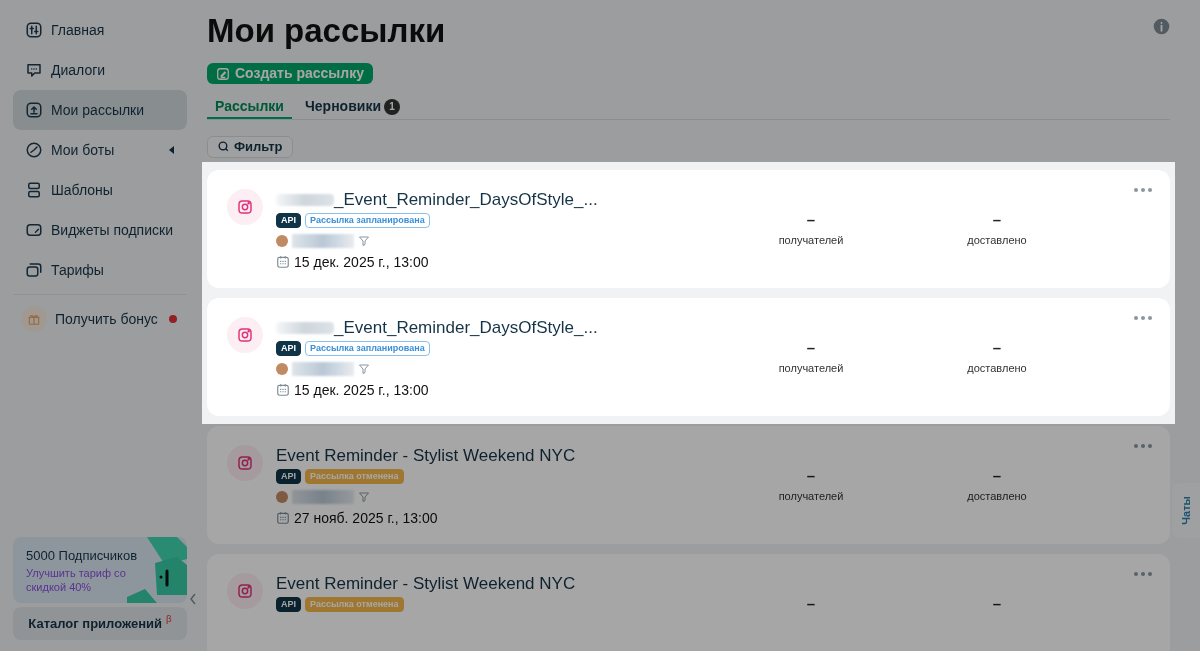  Describe the element at coordinates (249, 107) in the screenshot. I see `tab: Рассылки` at that location.